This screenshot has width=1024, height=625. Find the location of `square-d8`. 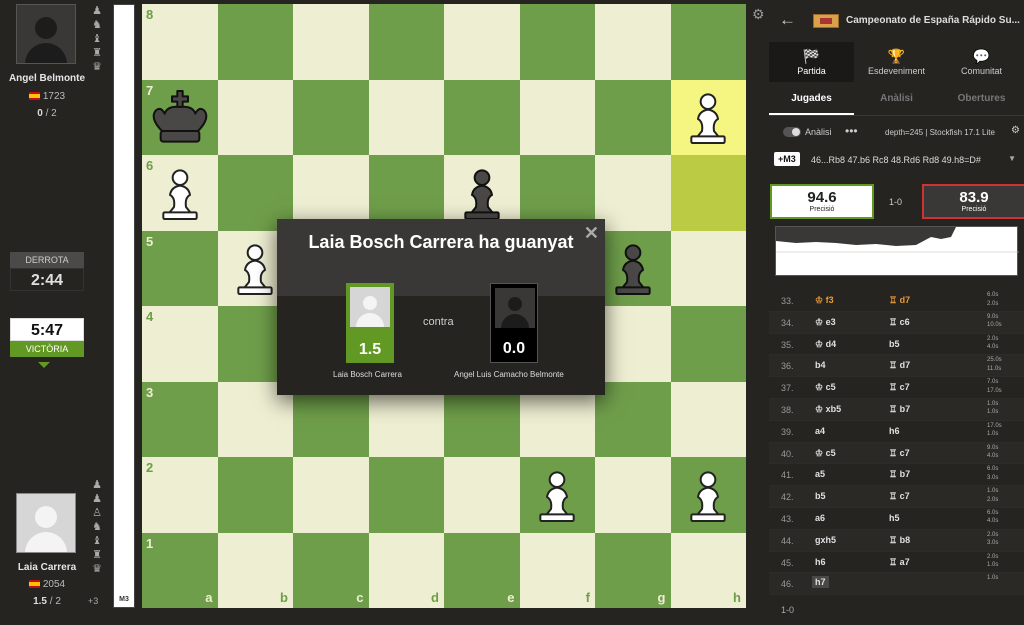

square-d8 is located at coordinates (406, 42).